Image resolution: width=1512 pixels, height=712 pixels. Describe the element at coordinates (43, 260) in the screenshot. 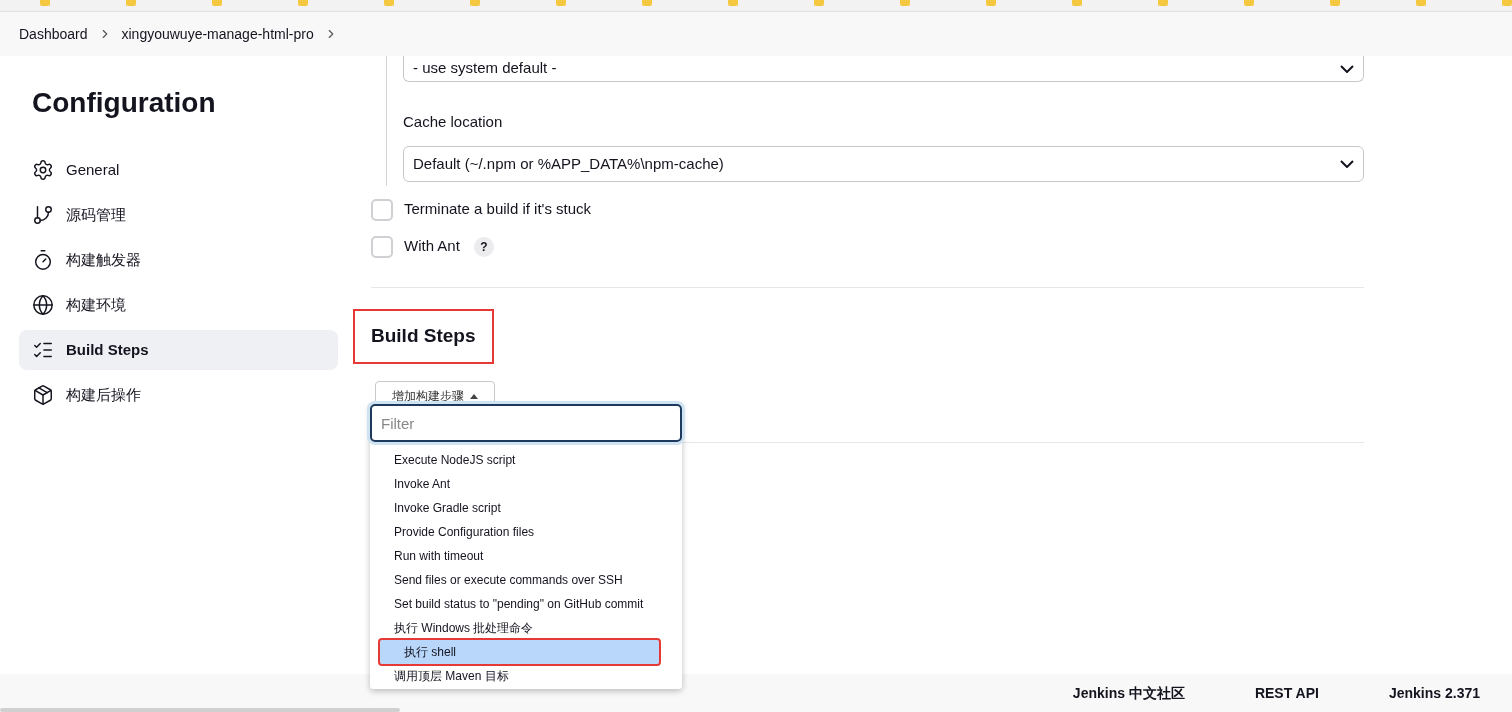

I see `timer-icon` at that location.